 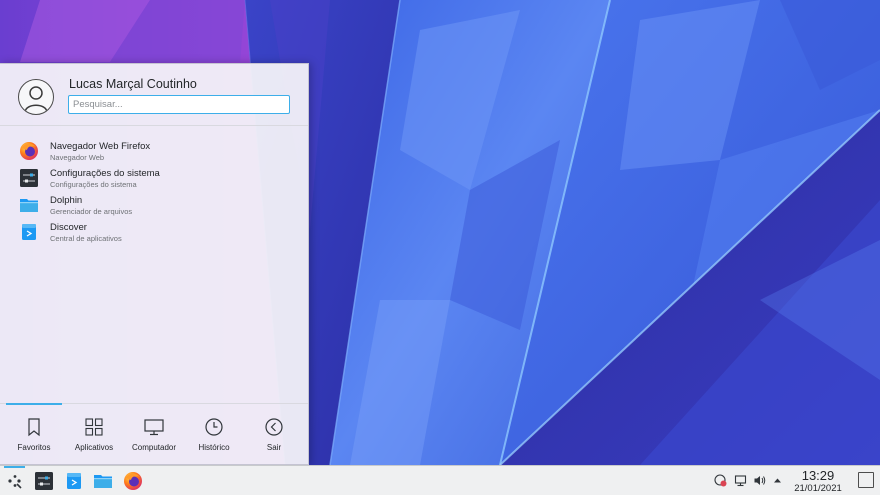 What do you see at coordinates (154, 232) in the screenshot?
I see `app-item-discover: Discover Central de aplicativos` at bounding box center [154, 232].